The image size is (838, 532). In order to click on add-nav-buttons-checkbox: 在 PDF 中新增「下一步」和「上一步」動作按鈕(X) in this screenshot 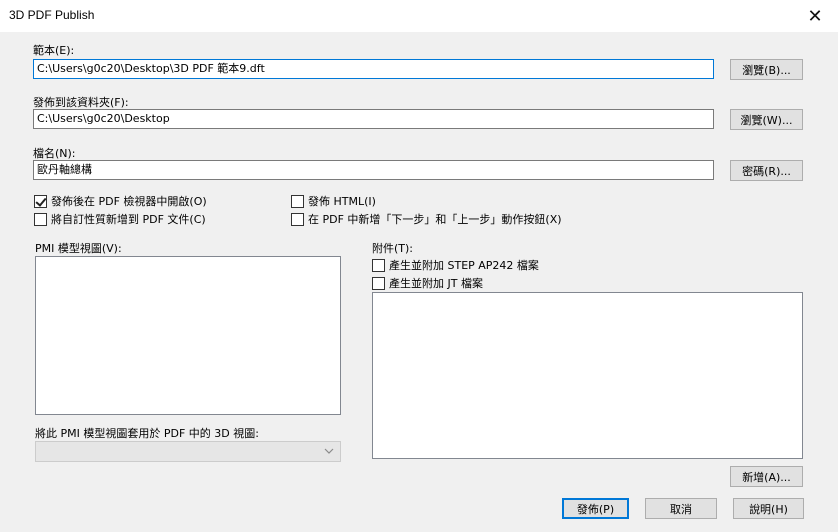, I will do `click(426, 219)`.